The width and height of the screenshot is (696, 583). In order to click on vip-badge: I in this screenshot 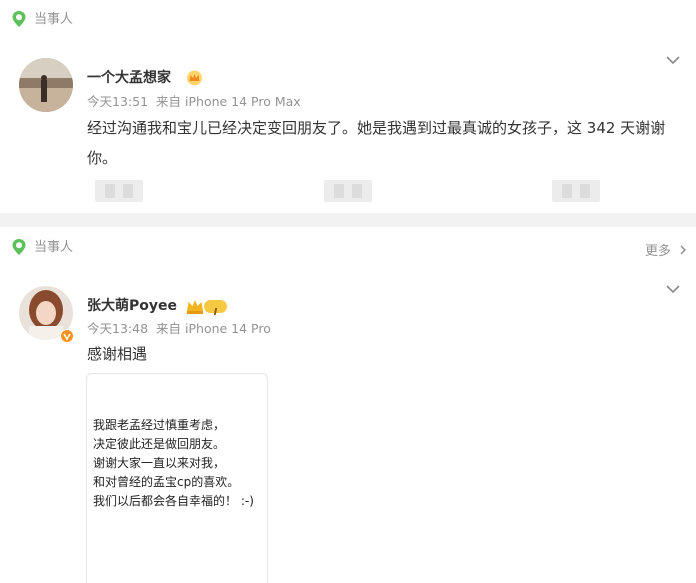, I will do `click(207, 308)`.